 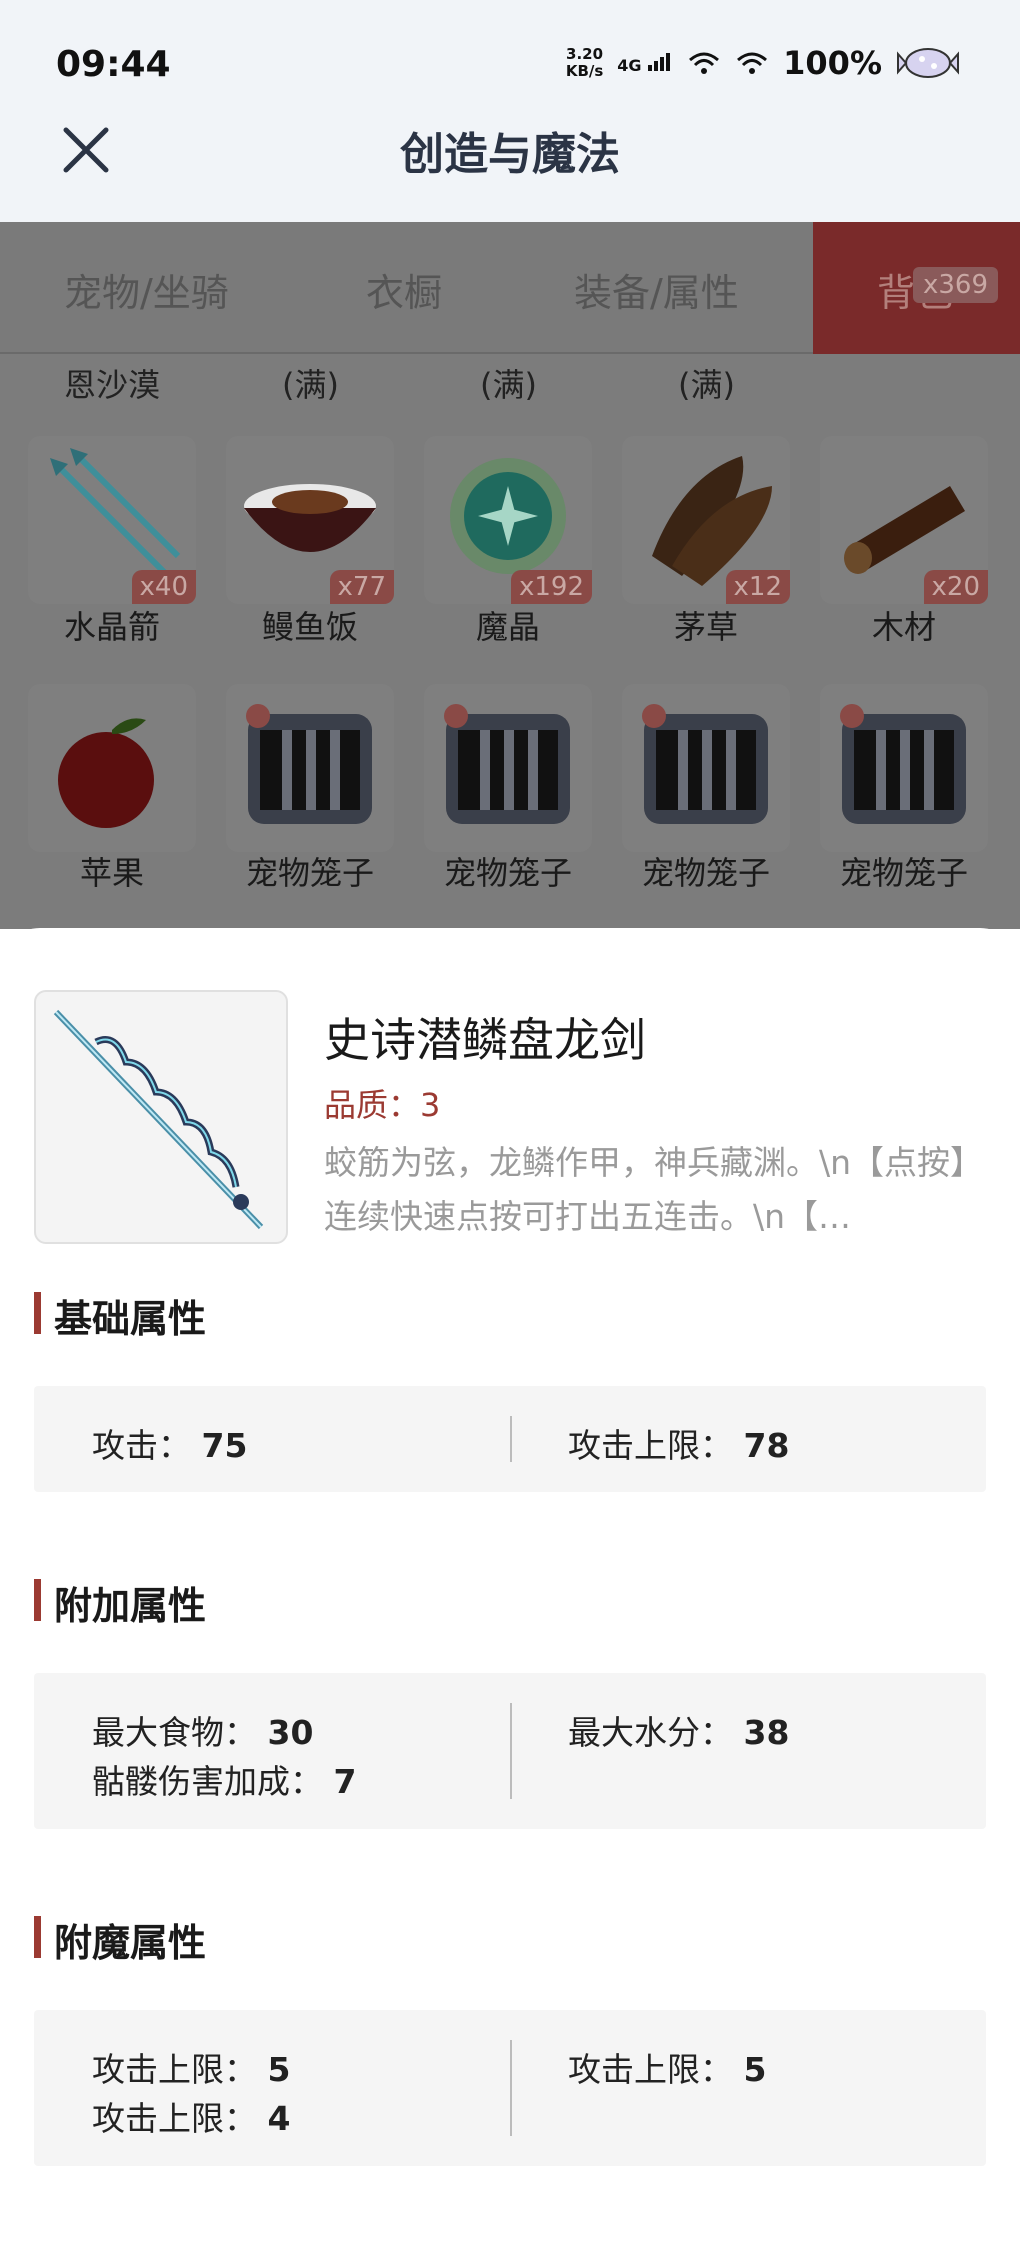 I want to click on status-bar: 09:44 3.20 KB/s 4G 100%, so click(x=510, y=55).